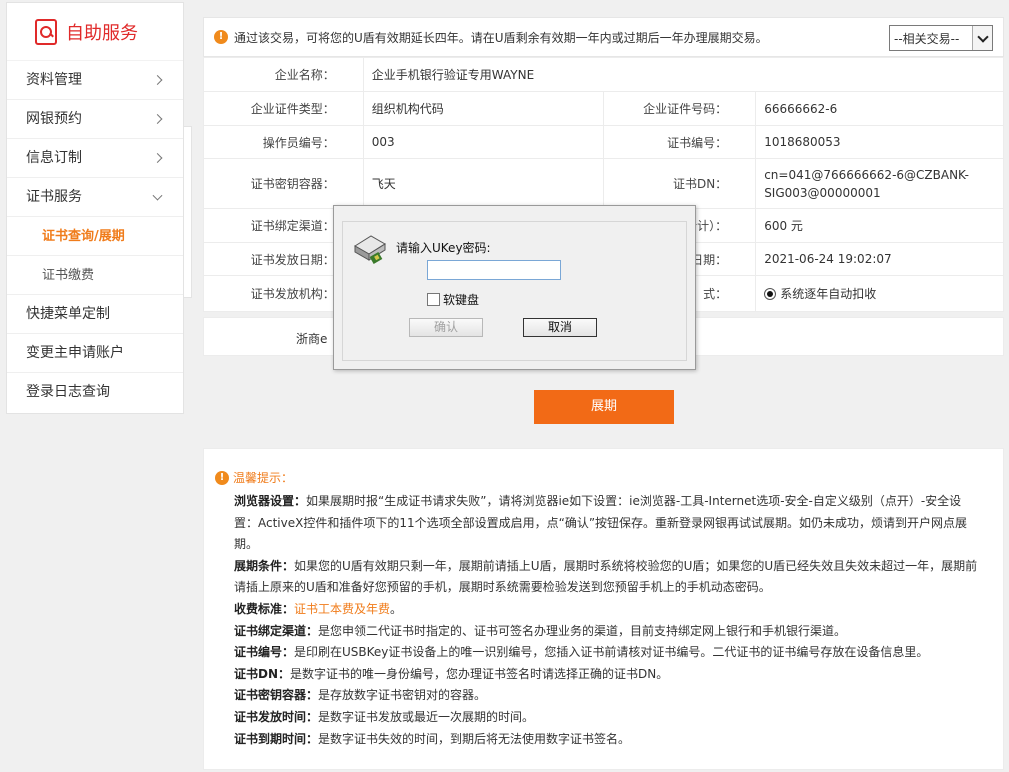  Describe the element at coordinates (608, 740) in the screenshot. I see `tip-expire-time: 证书到期时间：是数字证书失效的时间，到期后将无法使用数字证书签名。` at that location.